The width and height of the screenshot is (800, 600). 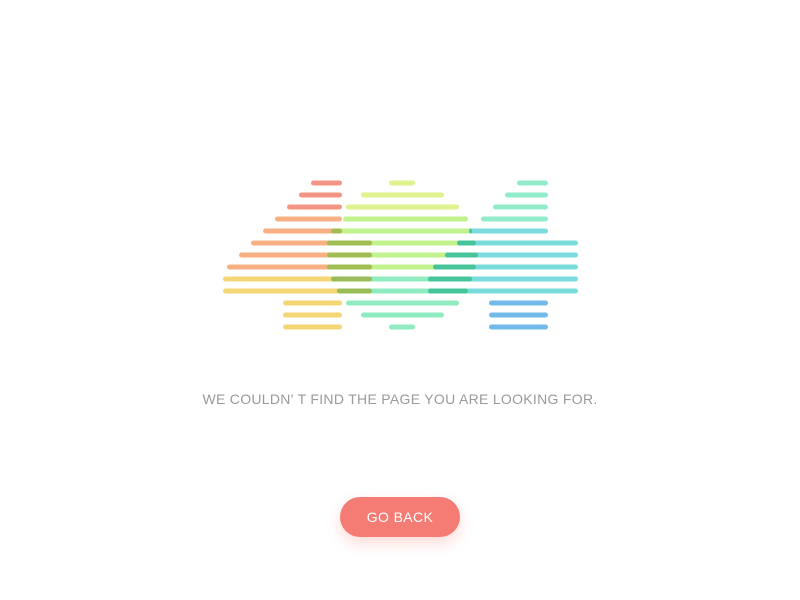 I want to click on go-back-button: GO BACK, so click(x=400, y=517).